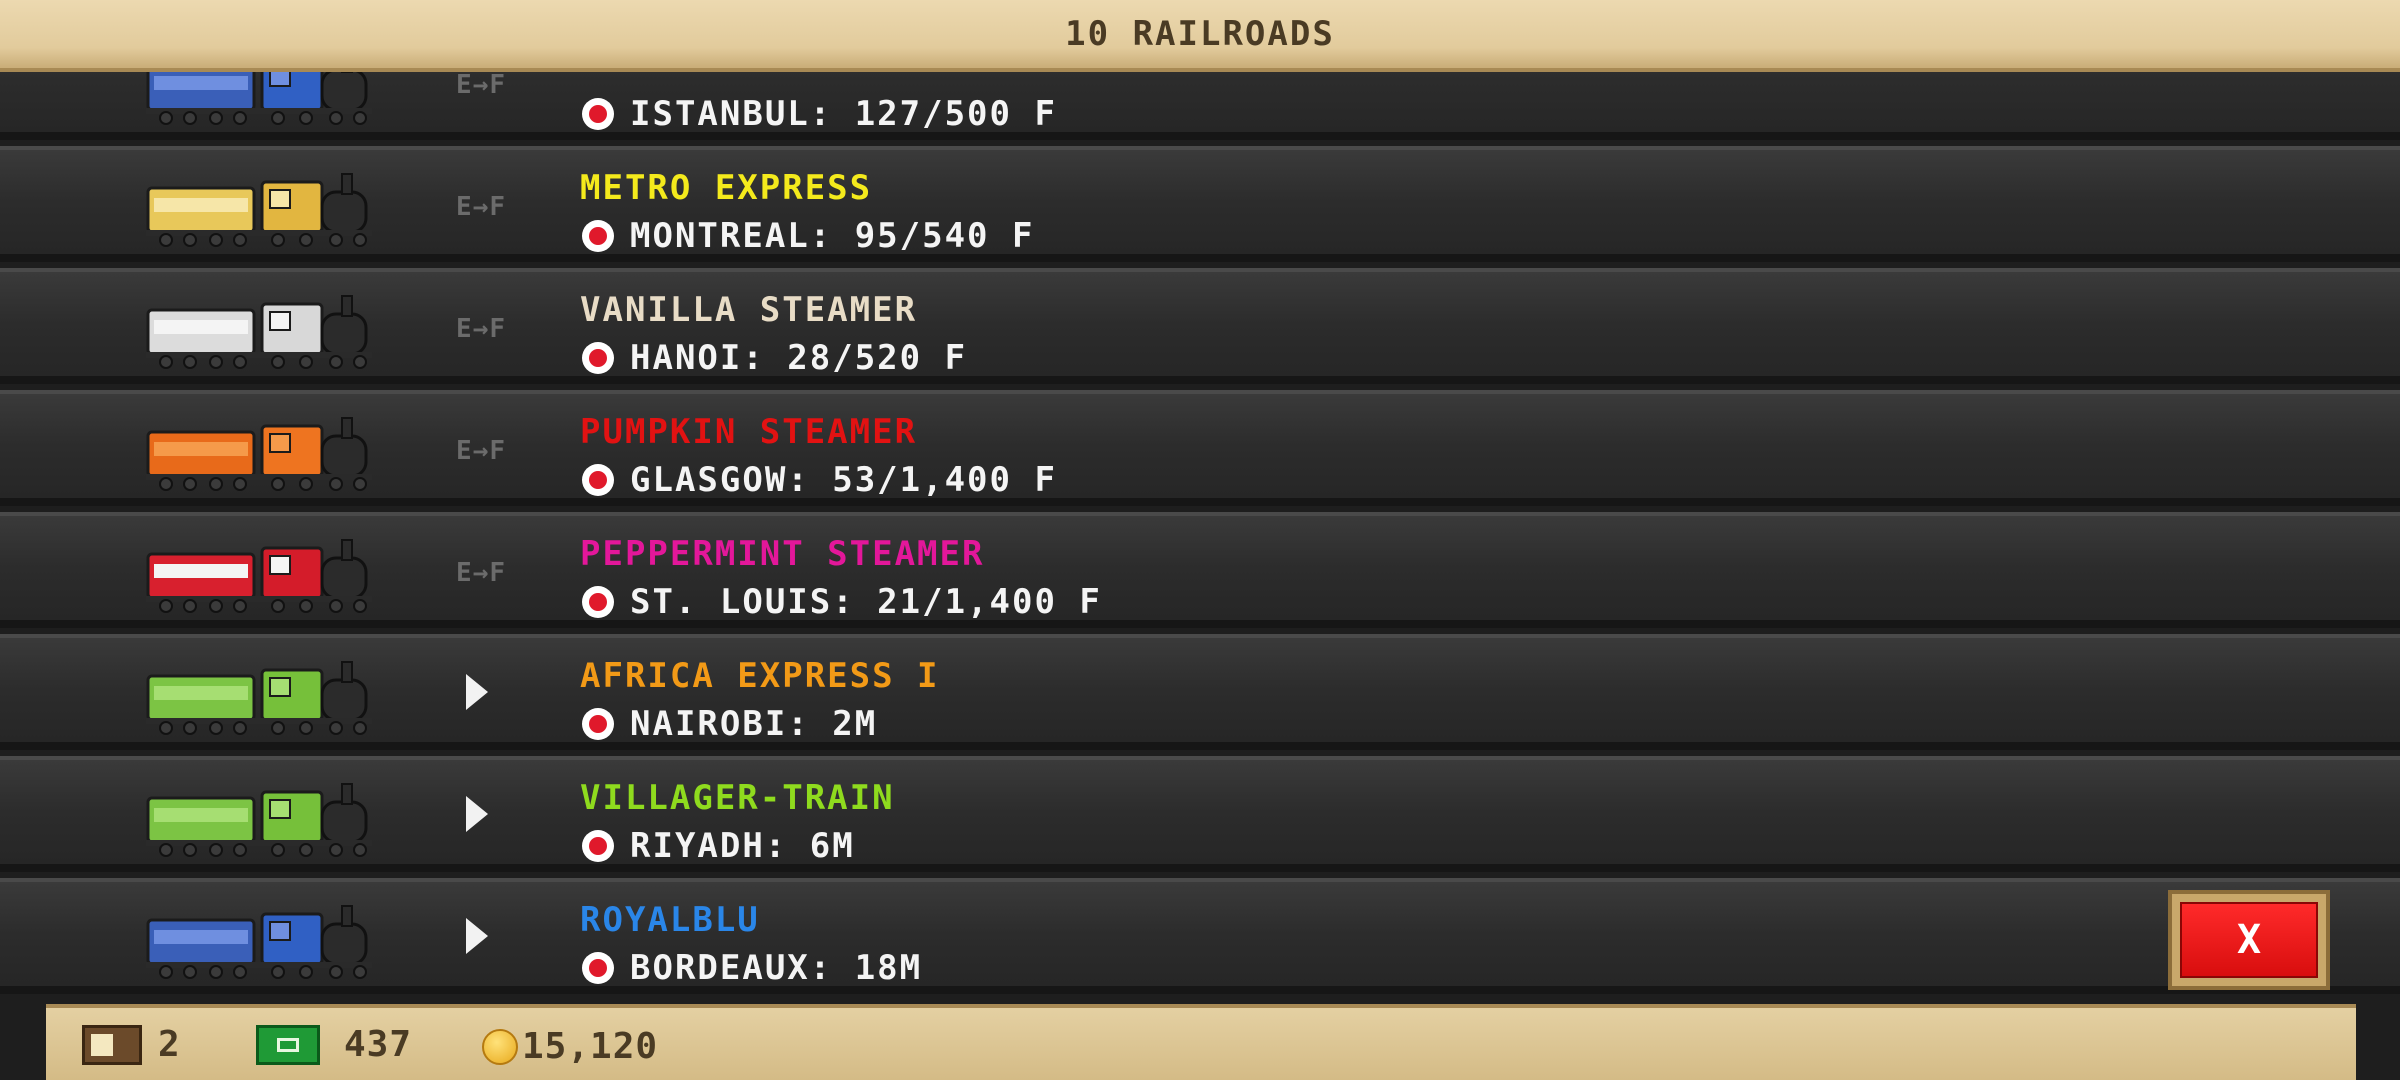  What do you see at coordinates (749, 310) in the screenshot?
I see `train-name: VANILLA STEAMER` at bounding box center [749, 310].